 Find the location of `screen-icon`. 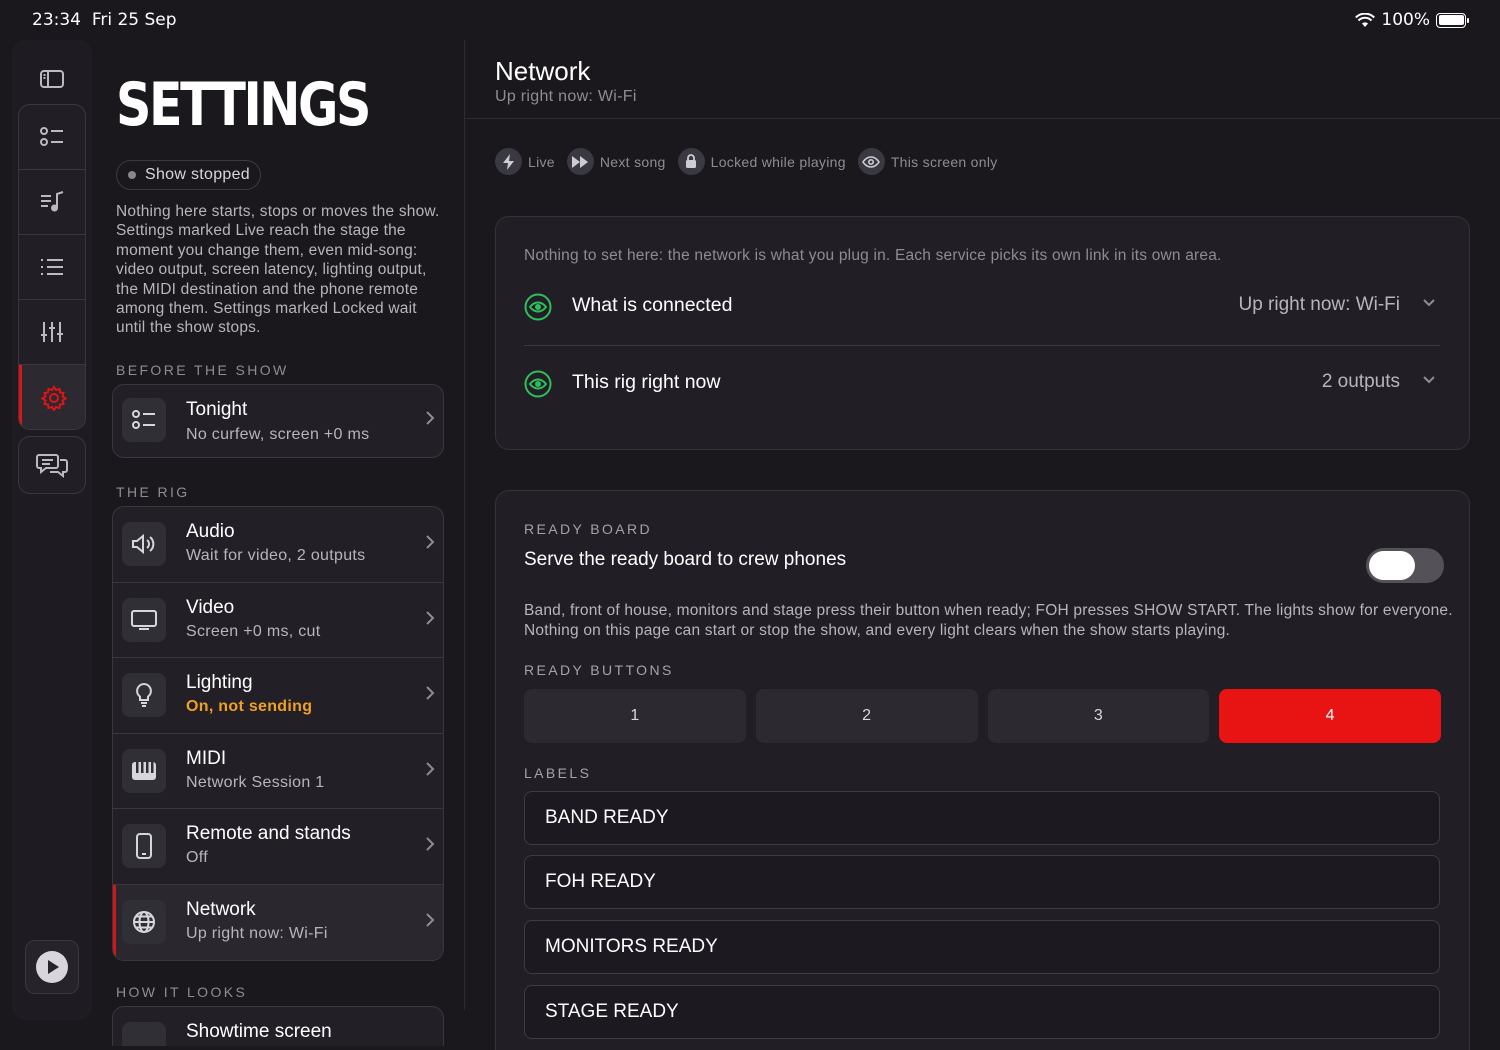

screen-icon is located at coordinates (144, 1034).